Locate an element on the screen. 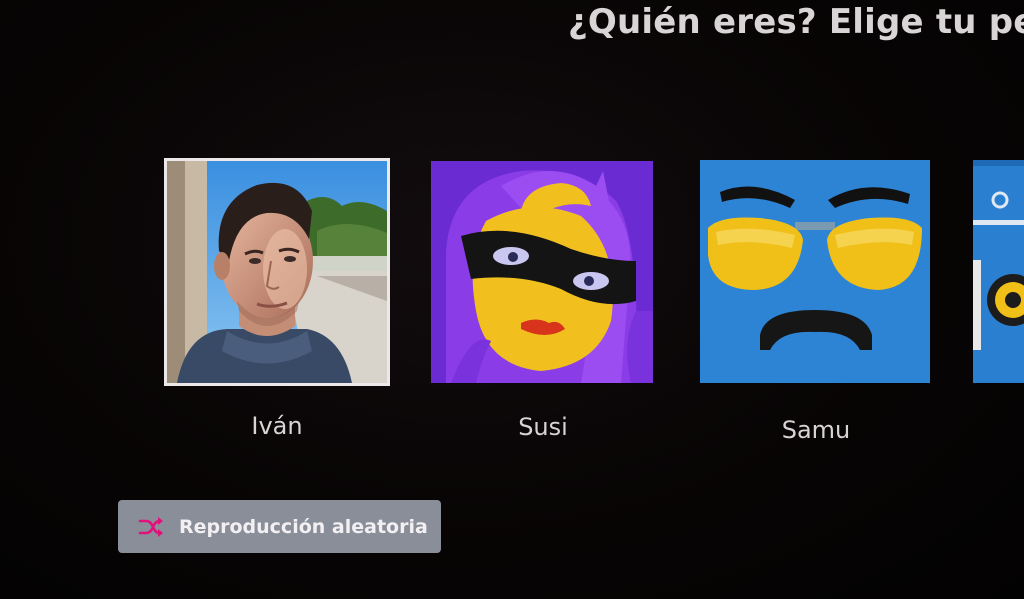 This screenshot has height=599, width=1024. profile-name-susi: Susi is located at coordinates (543, 427).